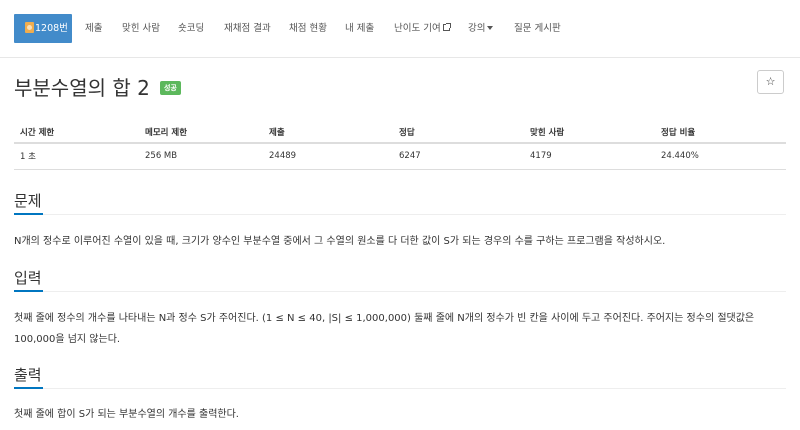 The height and width of the screenshot is (430, 800). I want to click on nav-tab-short-coding: 숏코딩, so click(191, 28).